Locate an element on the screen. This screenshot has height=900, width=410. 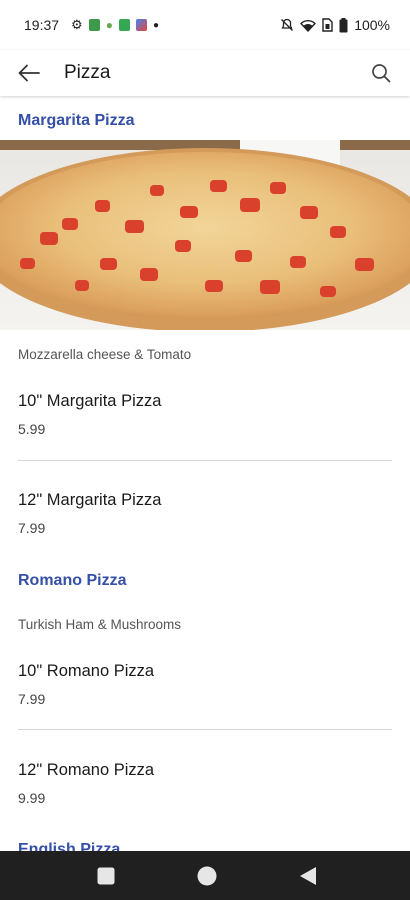
battery-icon is located at coordinates (343, 24).